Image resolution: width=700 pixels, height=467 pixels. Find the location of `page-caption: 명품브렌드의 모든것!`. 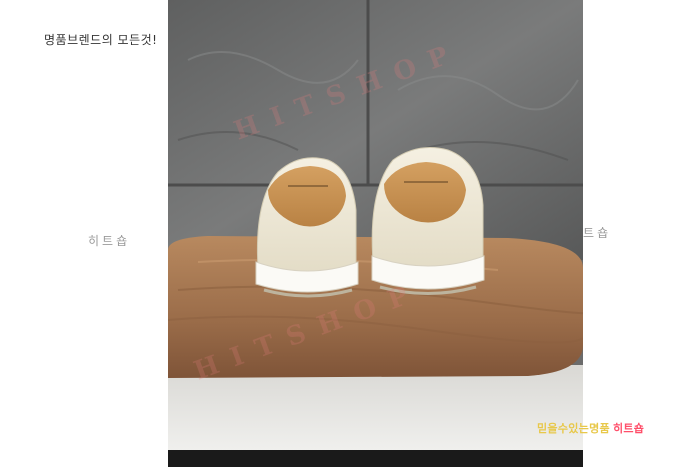

page-caption: 명품브렌드의 모든것! is located at coordinates (101, 40).